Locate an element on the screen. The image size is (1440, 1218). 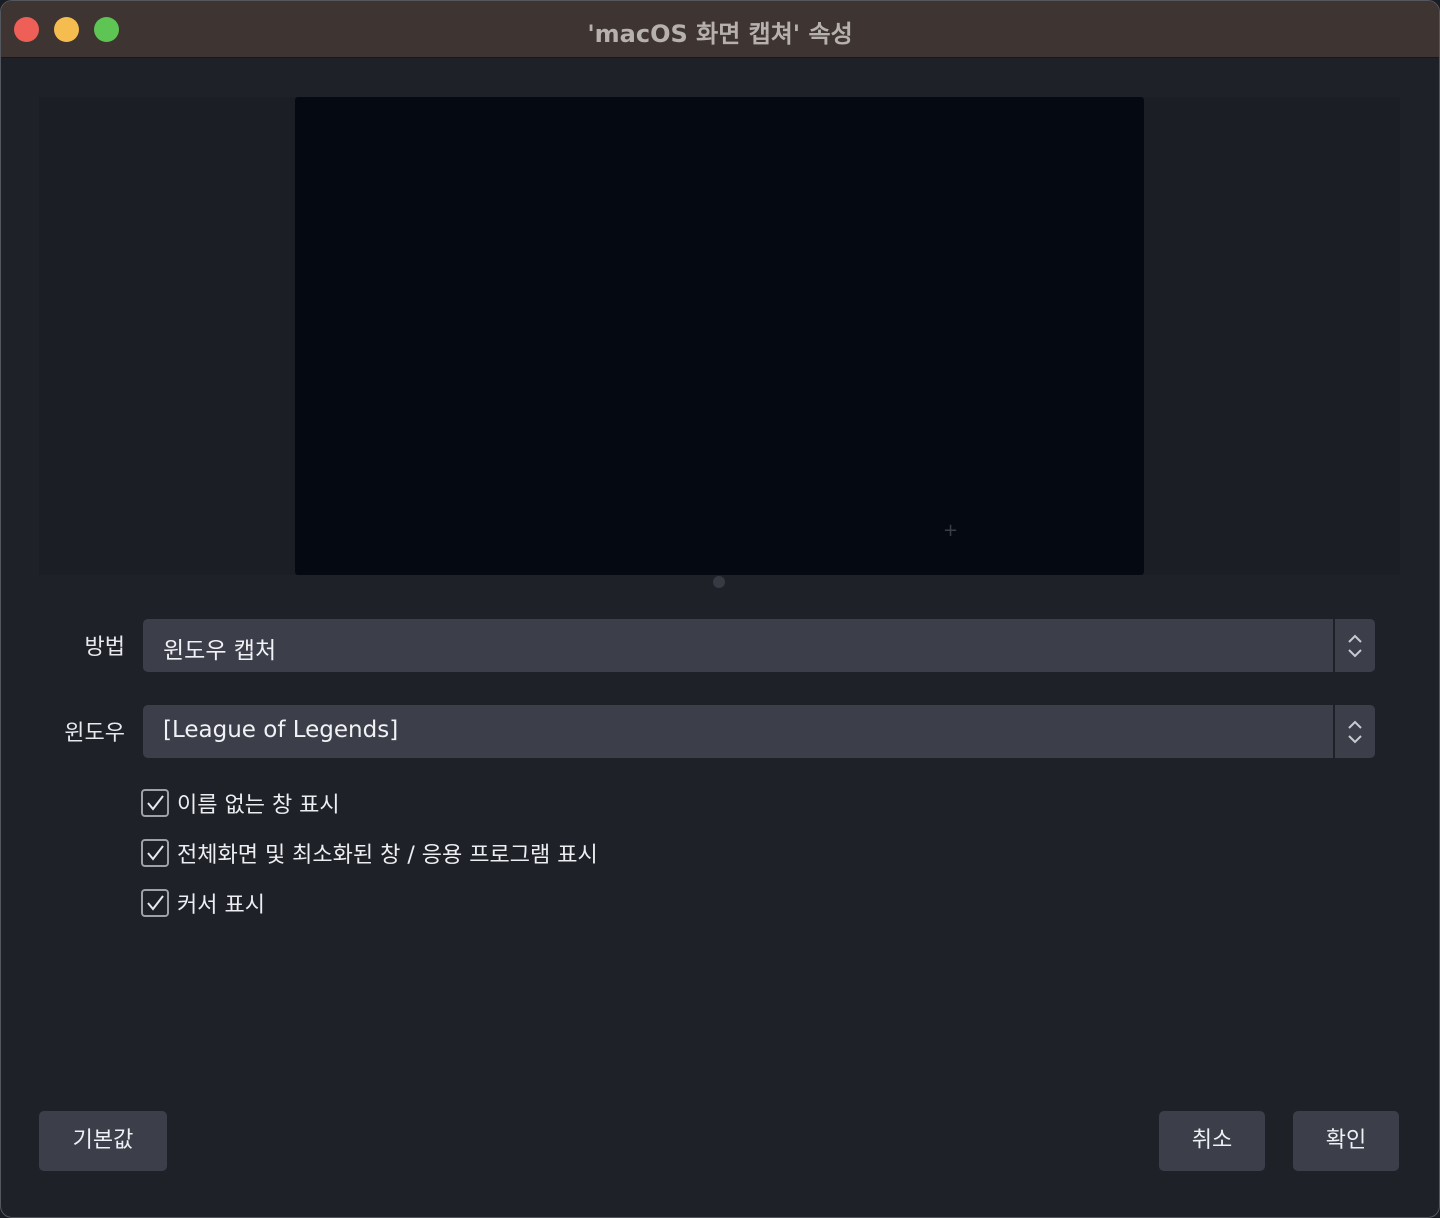
defaults-button: 기본값 is located at coordinates (103, 1141).